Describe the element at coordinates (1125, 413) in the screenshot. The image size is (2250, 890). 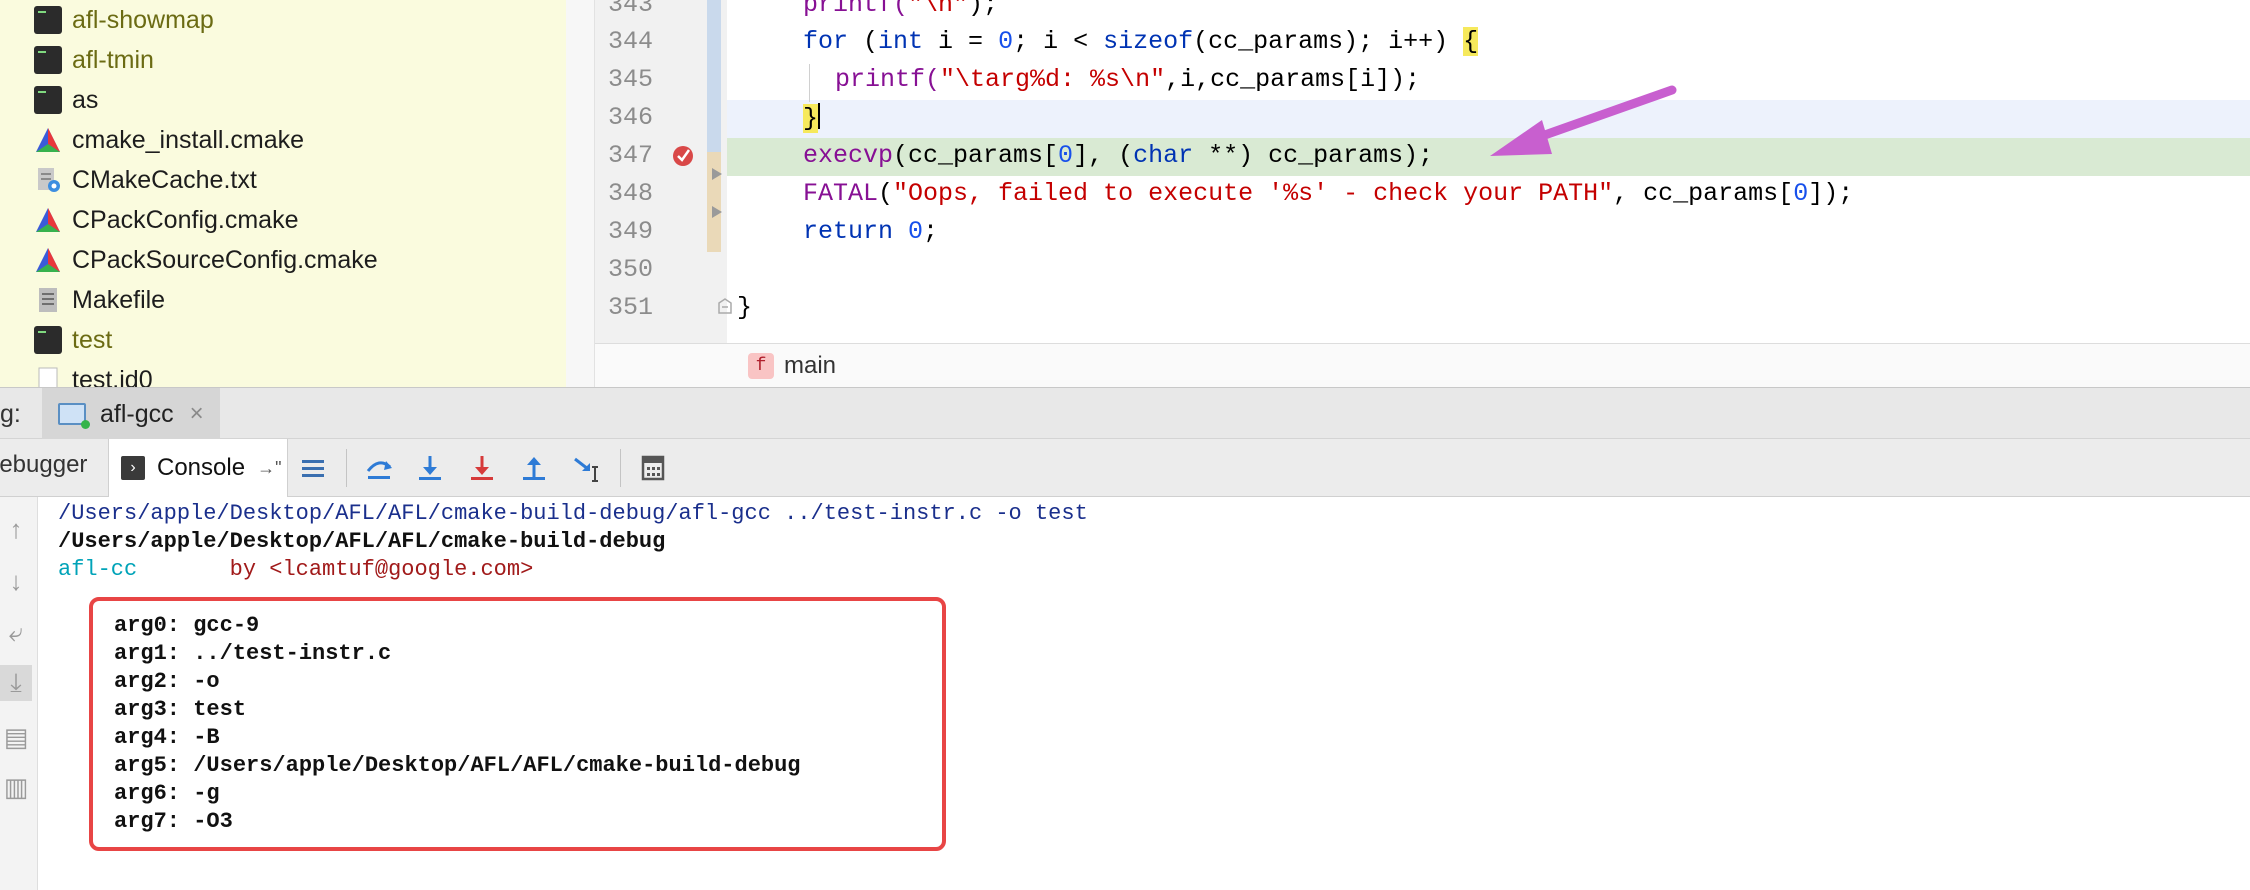
I see `debug-session-tabs: g: afl-gcc ×` at that location.